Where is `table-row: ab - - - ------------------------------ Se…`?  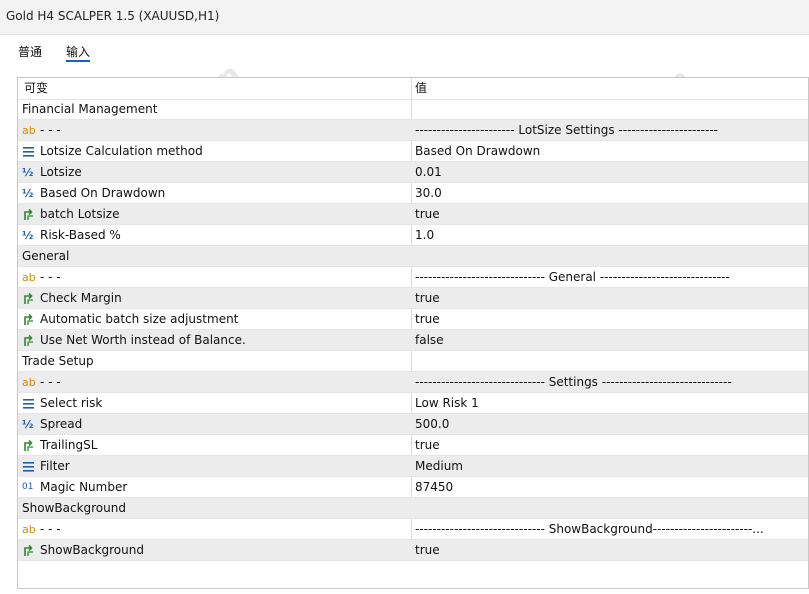
table-row: ab - - - ------------------------------ Se… is located at coordinates (413, 382).